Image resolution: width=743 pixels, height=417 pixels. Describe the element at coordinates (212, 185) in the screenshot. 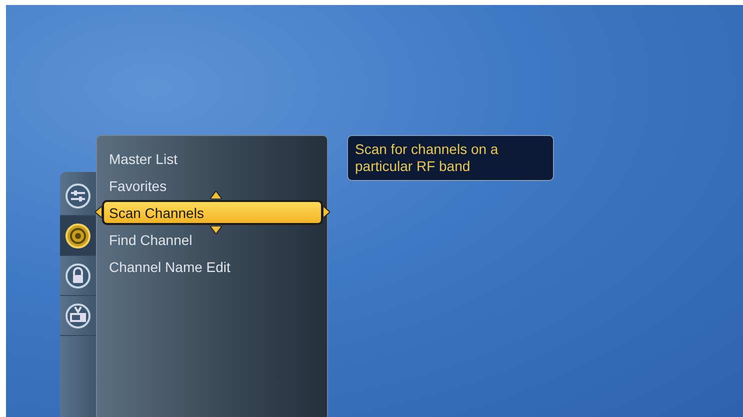

I see `menu-item: Favorites` at that location.